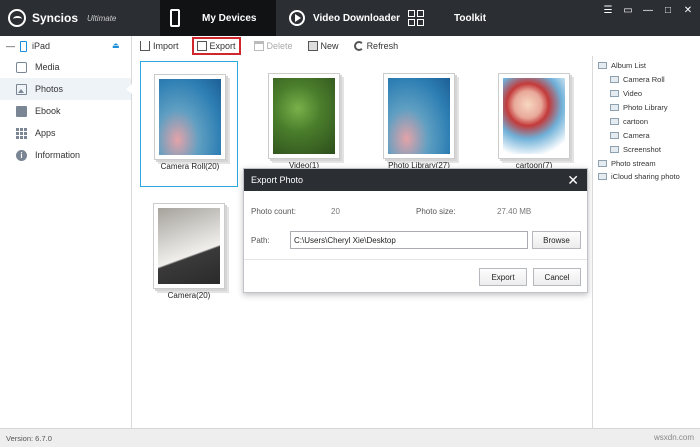 The width and height of the screenshot is (700, 447). I want to click on tab-label: Toolkit, so click(470, 18).